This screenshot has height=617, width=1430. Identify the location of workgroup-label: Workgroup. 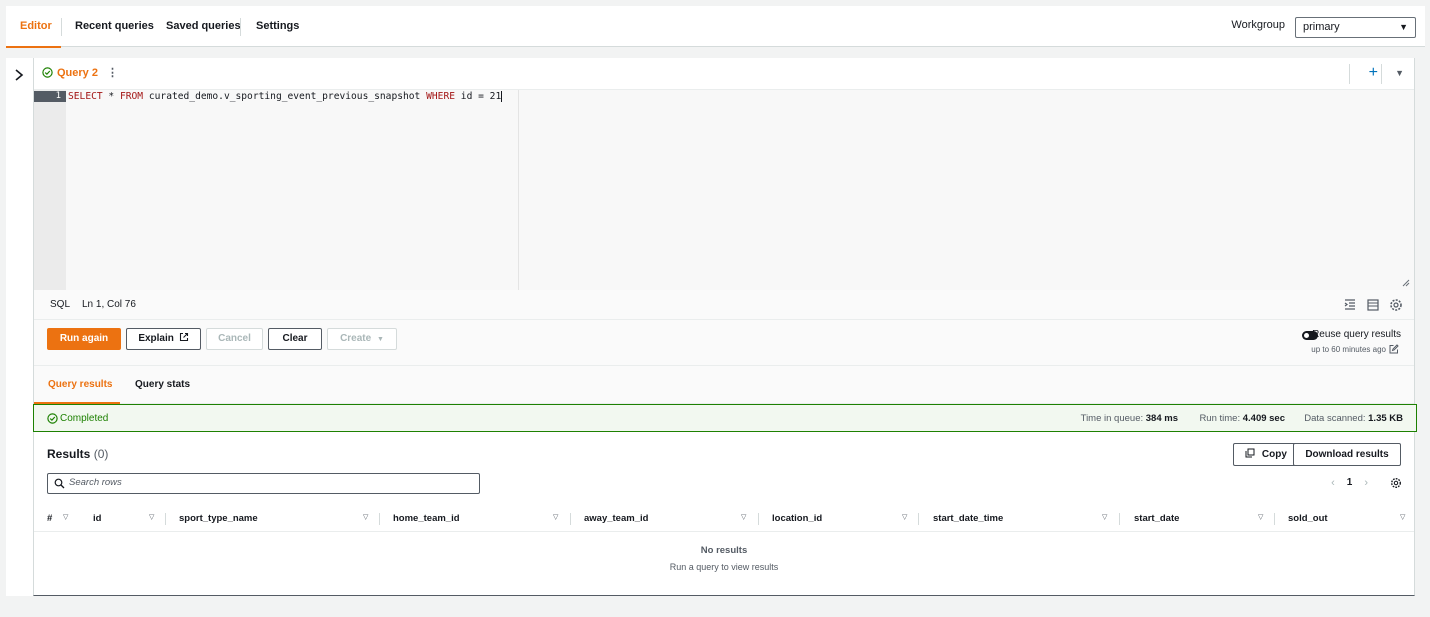
(1258, 25).